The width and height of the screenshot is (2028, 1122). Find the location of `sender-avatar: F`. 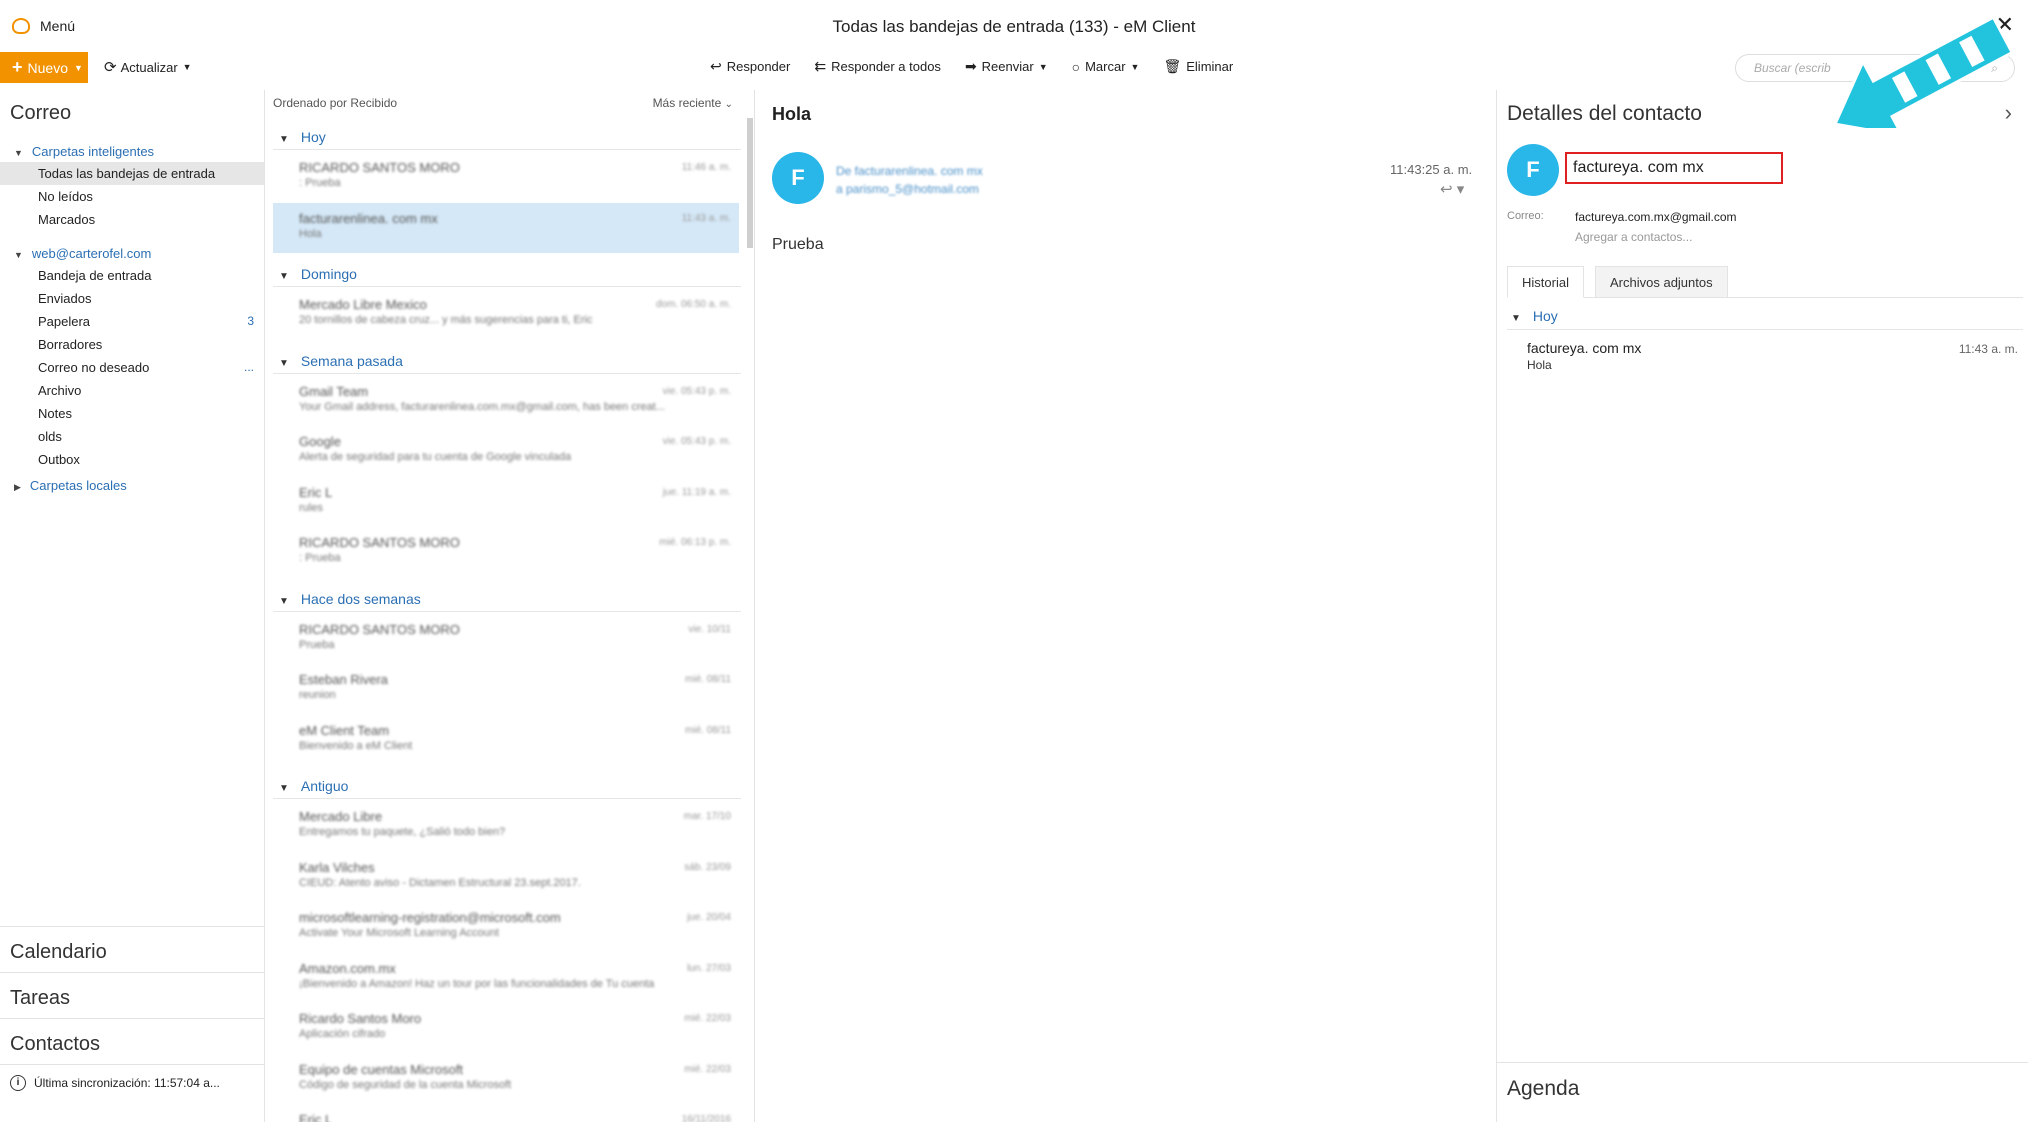

sender-avatar: F is located at coordinates (798, 178).